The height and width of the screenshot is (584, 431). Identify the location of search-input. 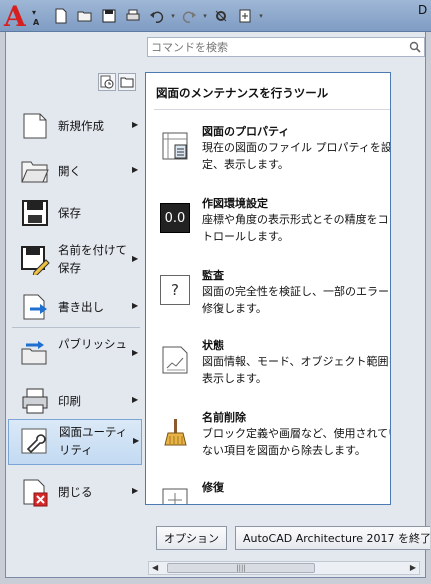
(273, 47).